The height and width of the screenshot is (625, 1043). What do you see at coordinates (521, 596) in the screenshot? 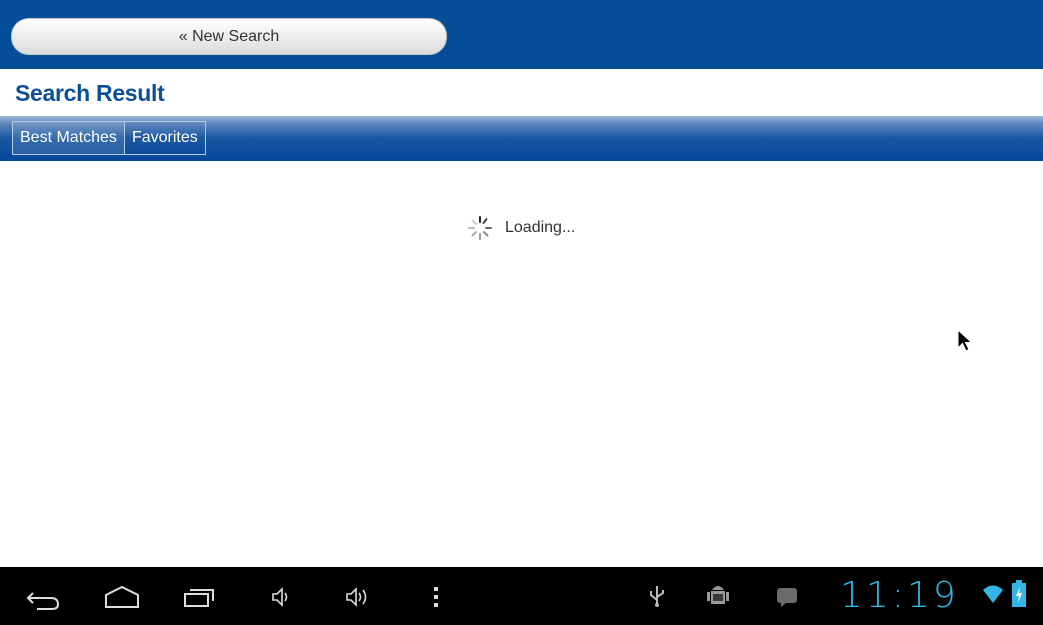
I see `android-system-bar: 11:19` at bounding box center [521, 596].